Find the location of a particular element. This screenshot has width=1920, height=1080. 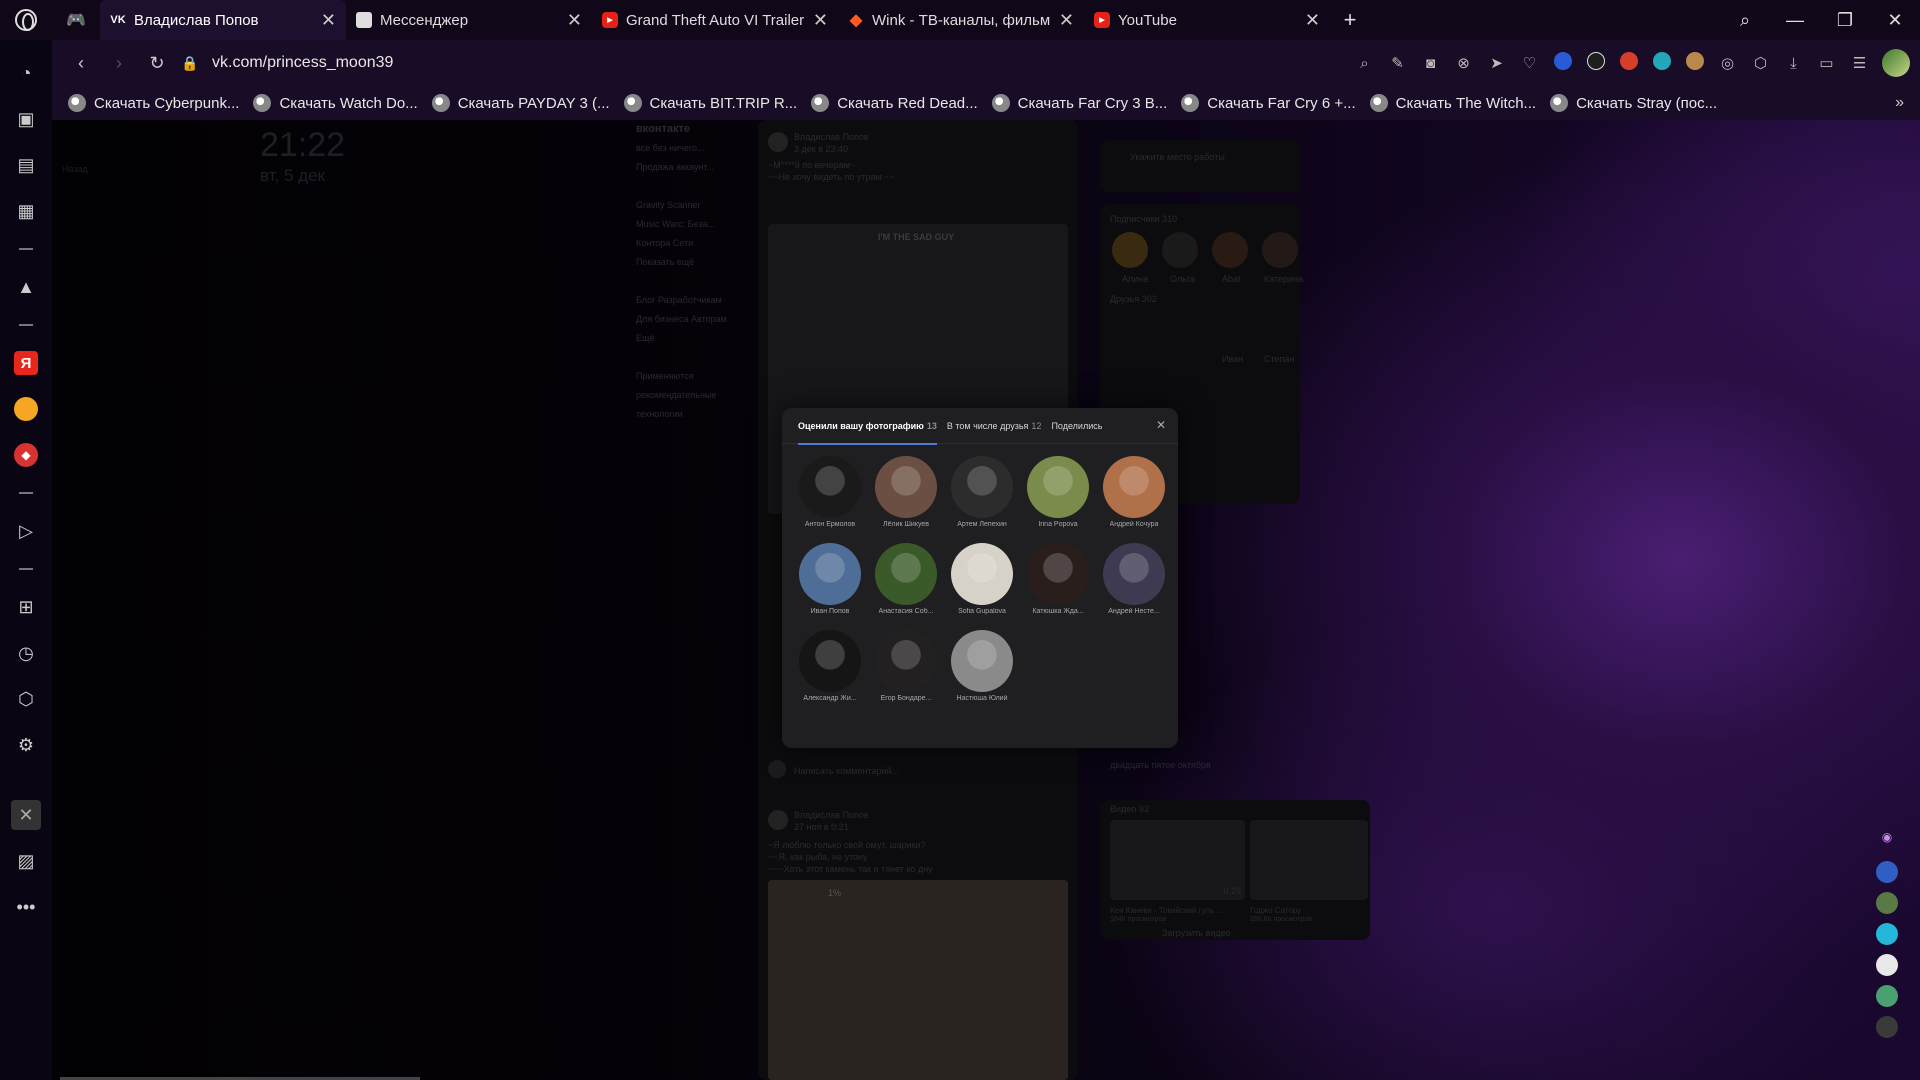

pinned-app-icon: ✕ is located at coordinates (26, 815).